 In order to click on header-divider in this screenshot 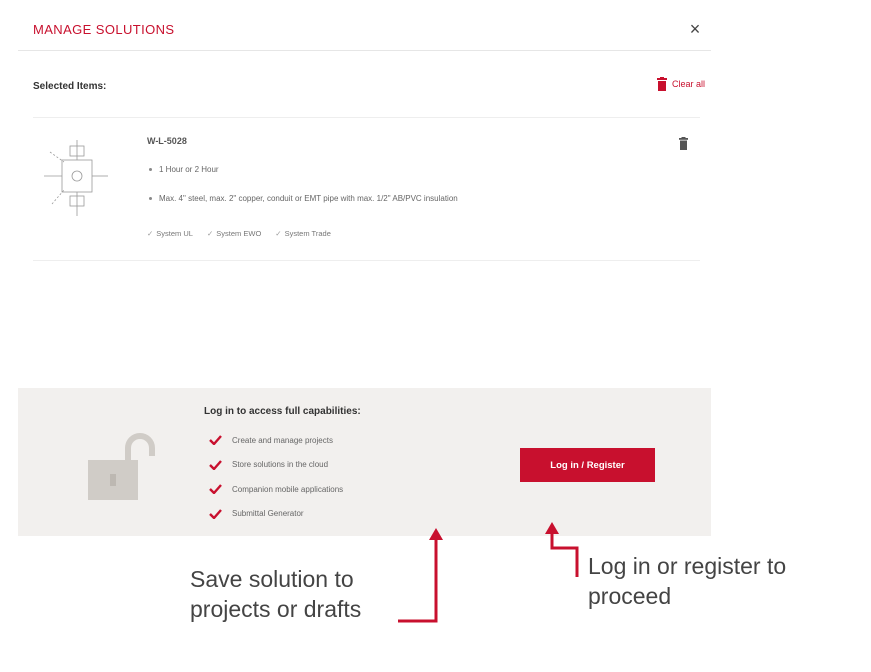, I will do `click(364, 50)`.